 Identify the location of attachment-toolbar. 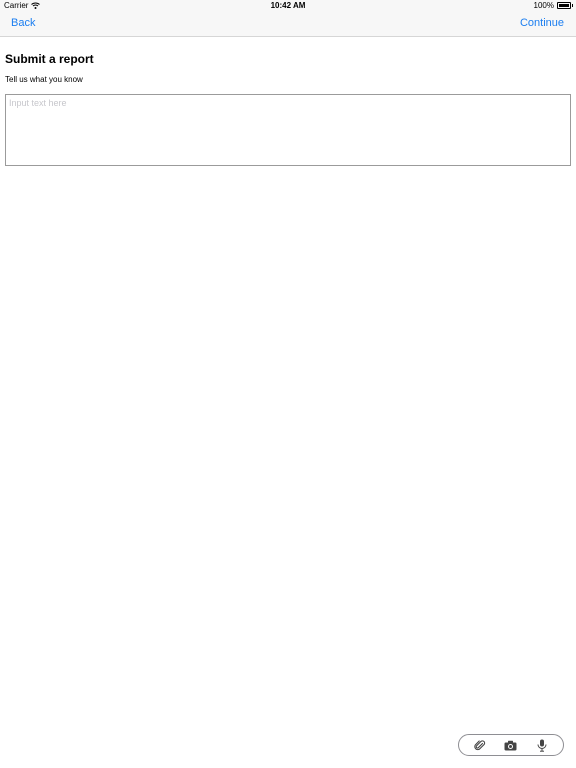
(511, 745).